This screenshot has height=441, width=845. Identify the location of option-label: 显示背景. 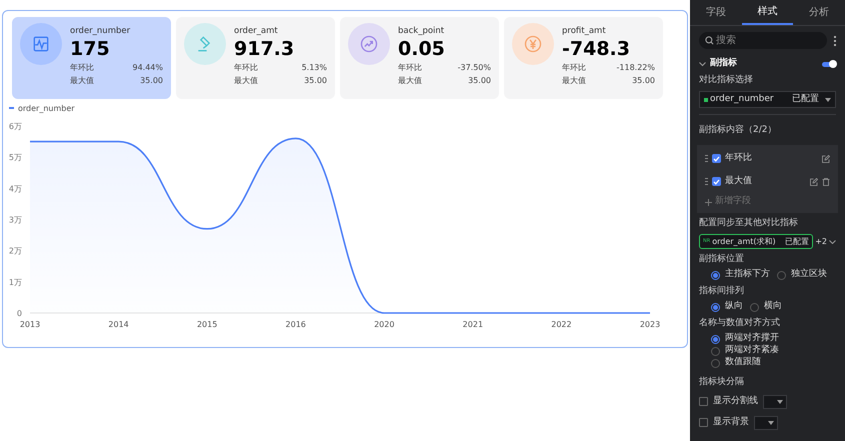
(731, 422).